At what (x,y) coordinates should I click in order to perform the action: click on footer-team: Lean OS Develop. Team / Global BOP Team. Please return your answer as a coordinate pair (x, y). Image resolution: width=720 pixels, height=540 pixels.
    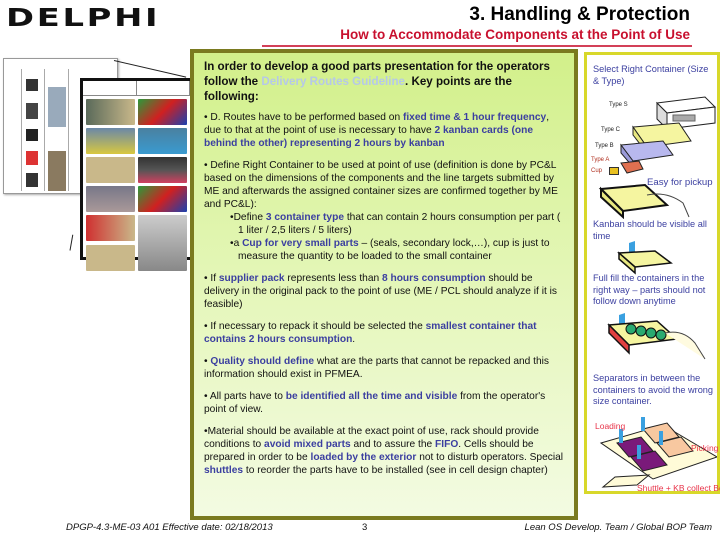
    Looking at the image, I should click on (618, 527).